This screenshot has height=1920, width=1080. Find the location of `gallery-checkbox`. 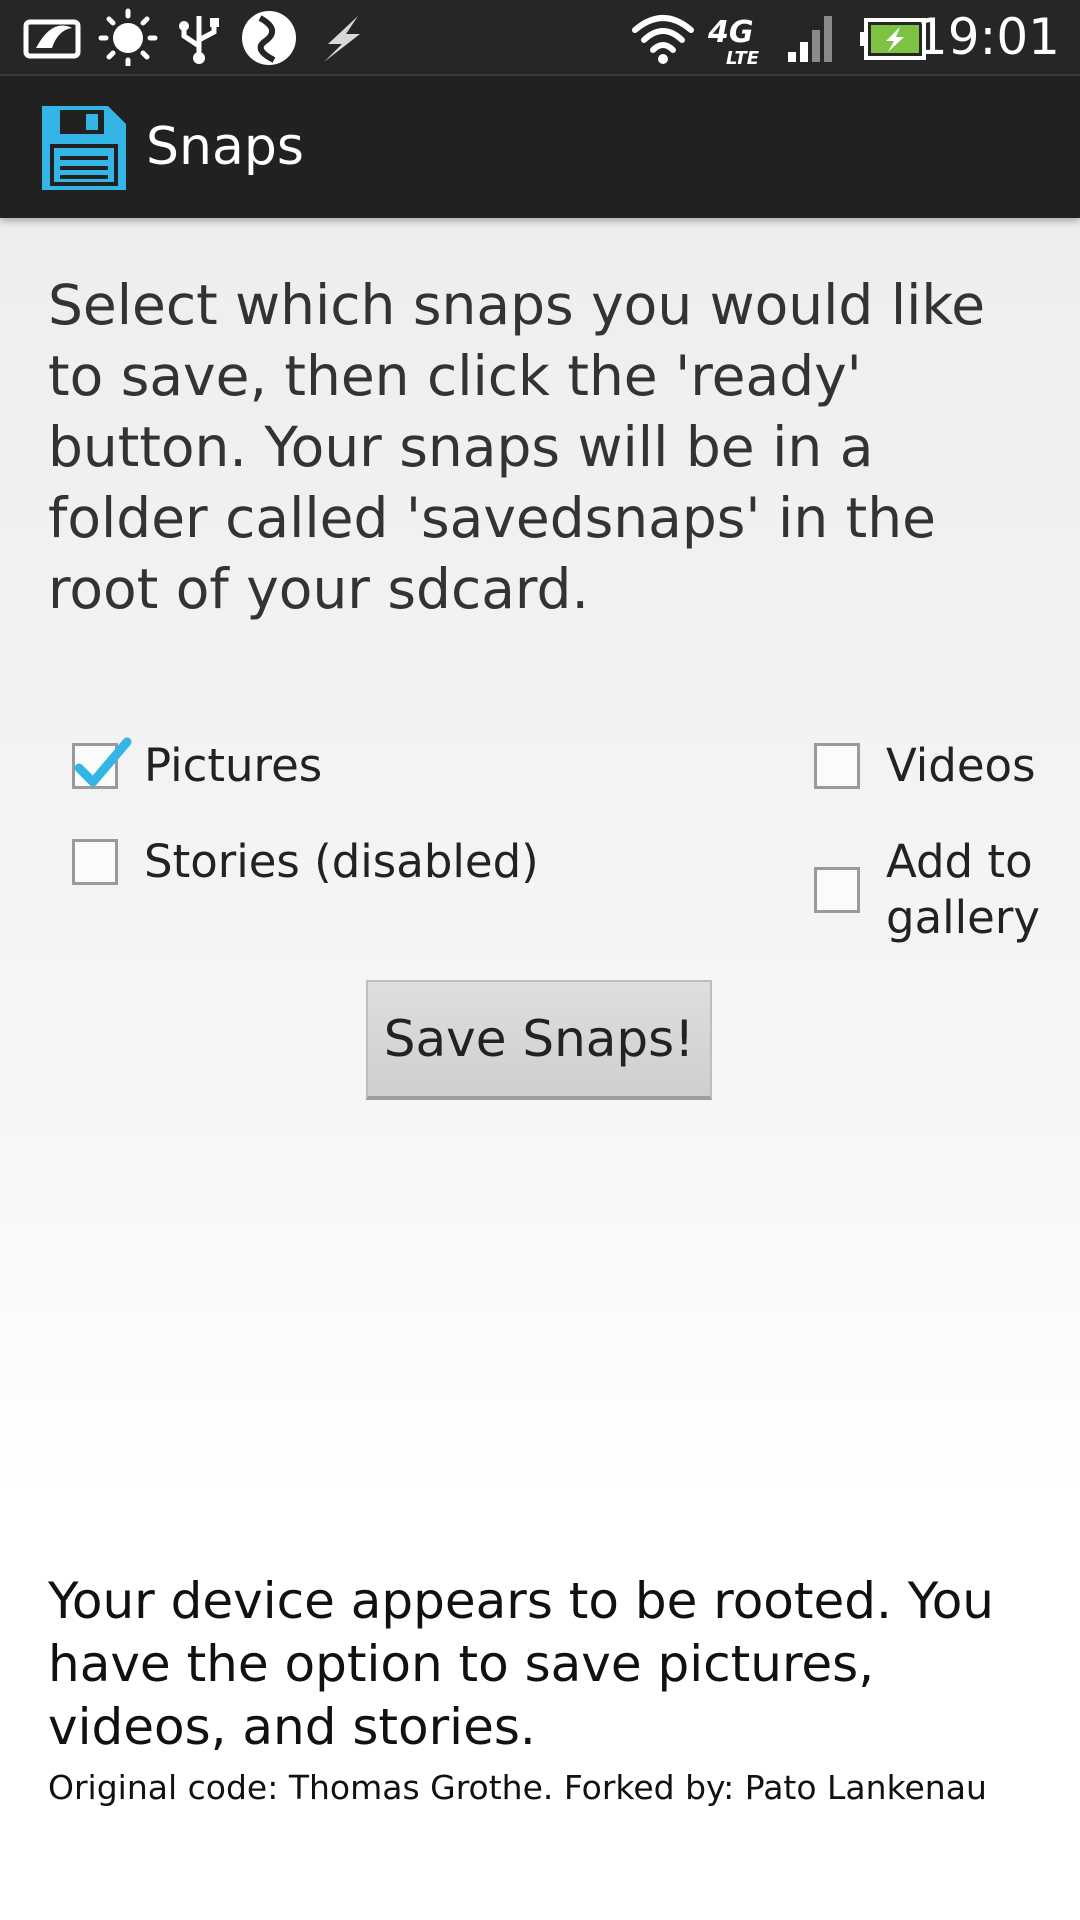

gallery-checkbox is located at coordinates (837, 890).